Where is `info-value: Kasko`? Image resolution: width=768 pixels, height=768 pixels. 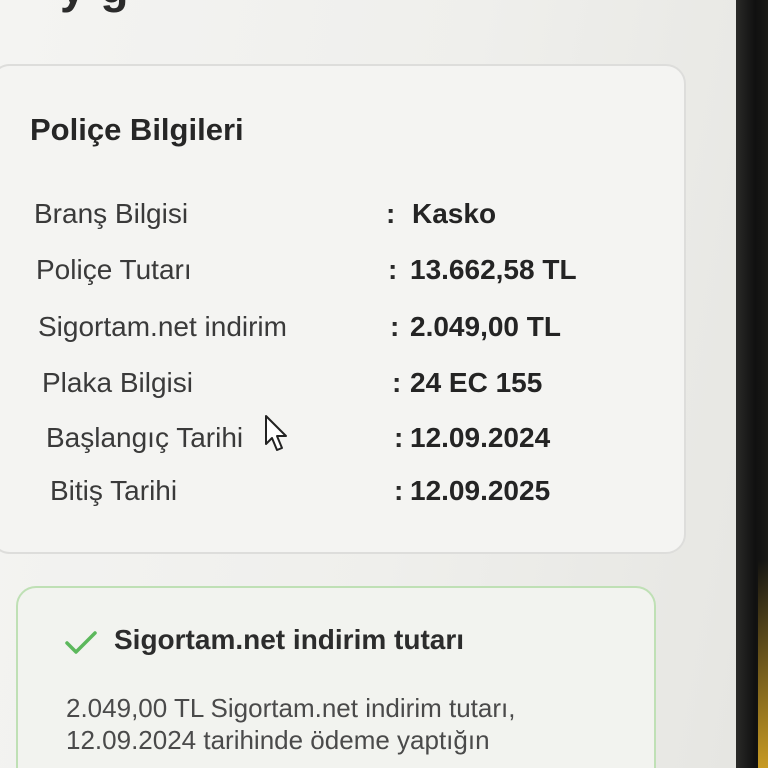
info-value: Kasko is located at coordinates (454, 213).